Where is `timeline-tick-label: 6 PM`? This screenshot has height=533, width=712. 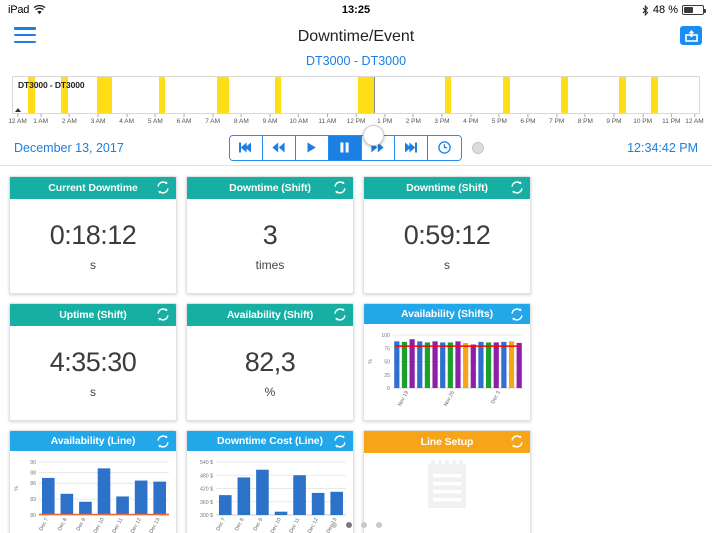 timeline-tick-label: 6 PM is located at coordinates (527, 119).